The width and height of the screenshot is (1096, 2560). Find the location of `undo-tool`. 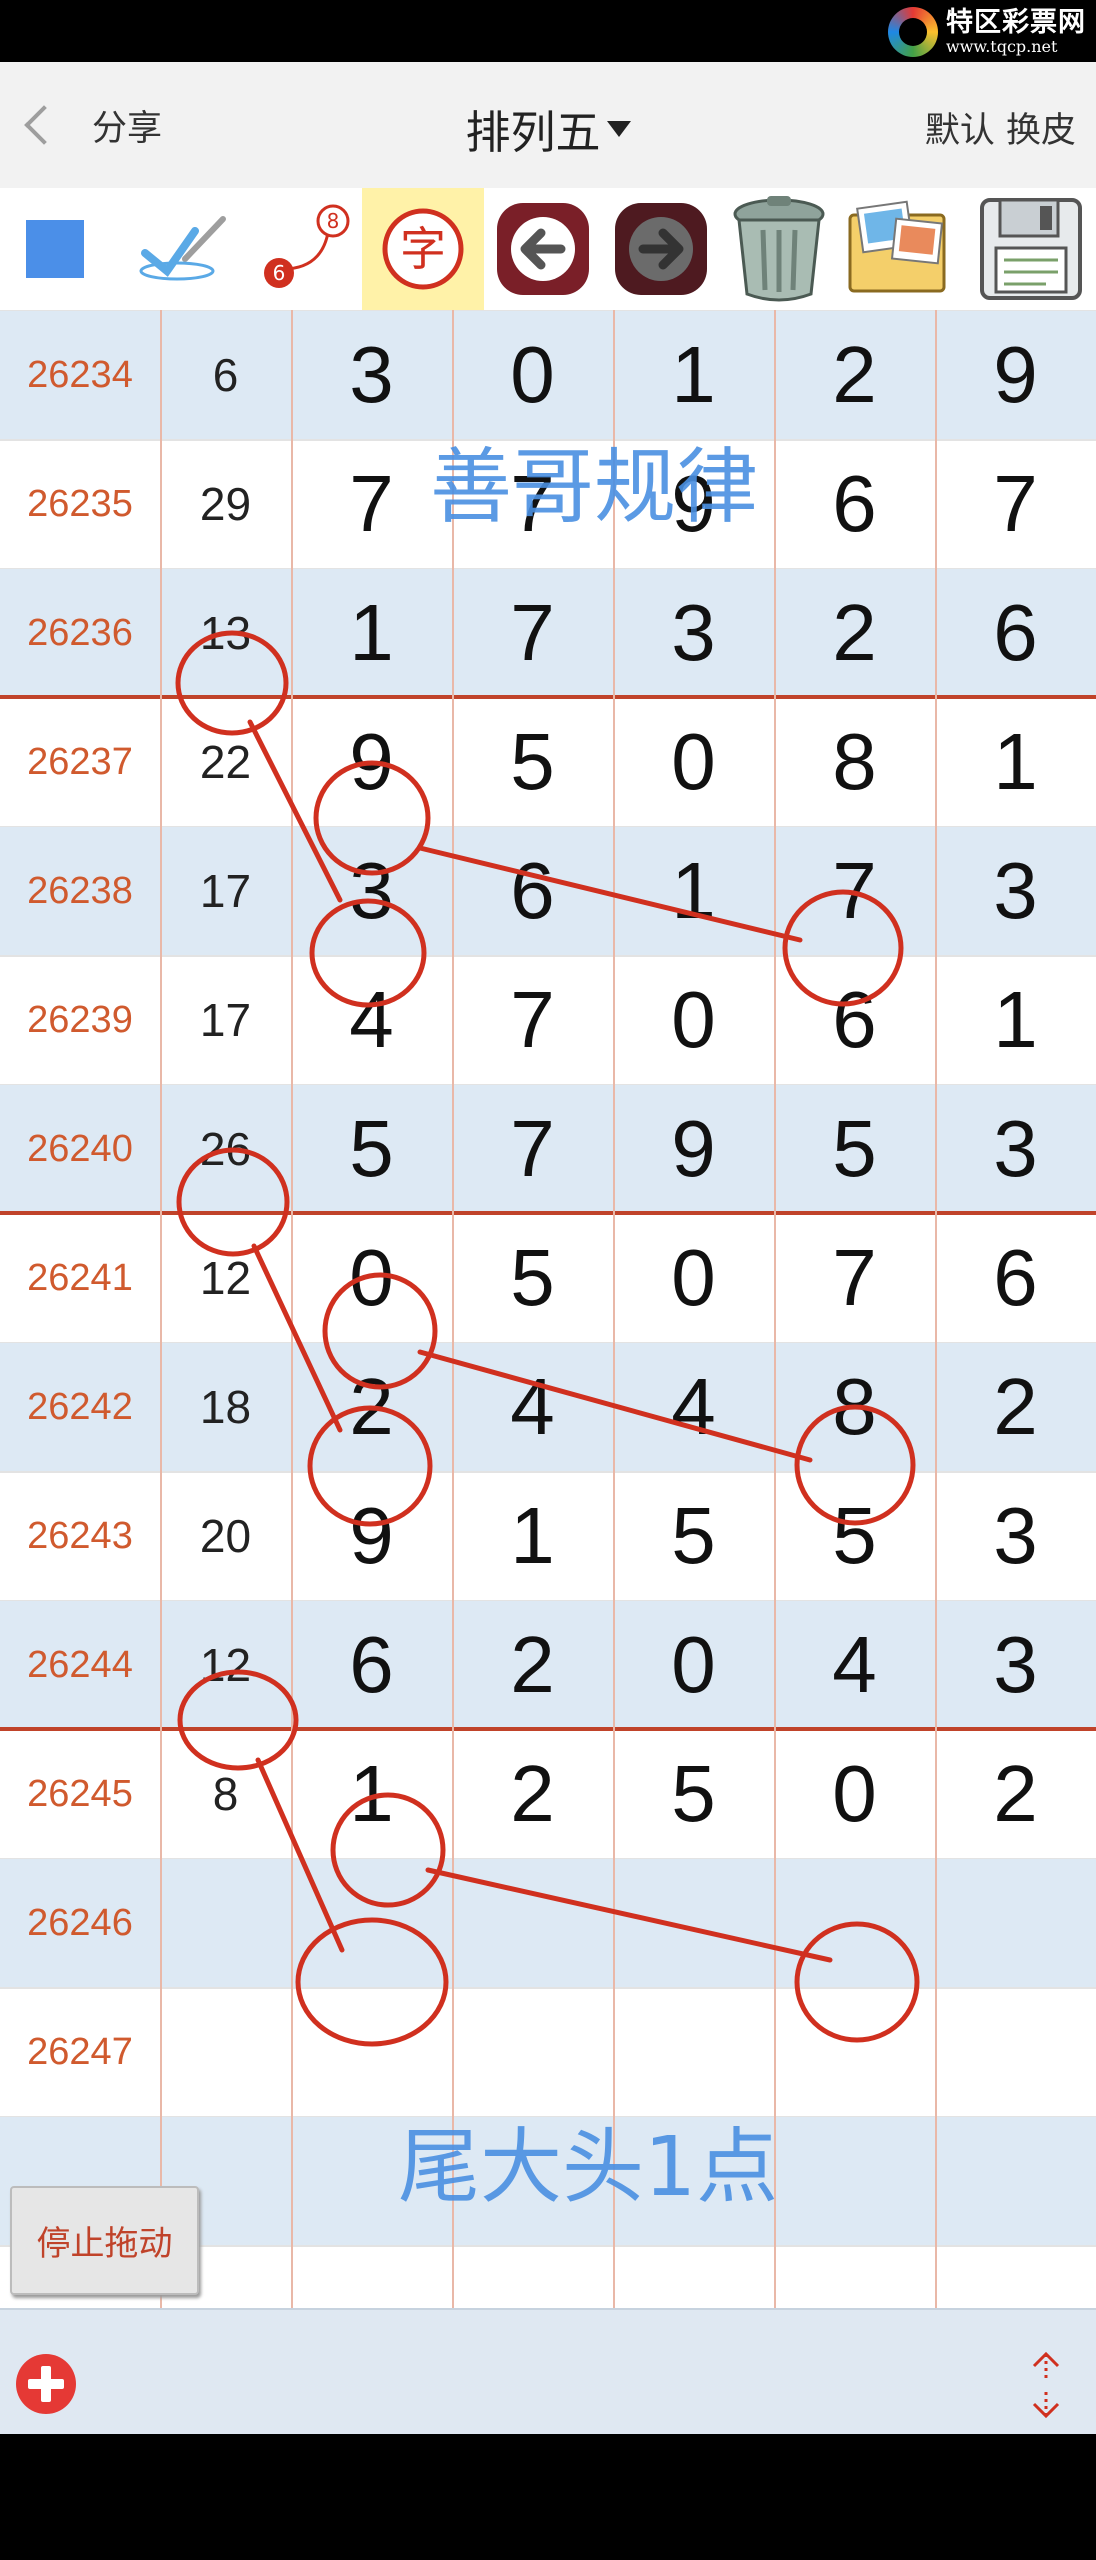

undo-tool is located at coordinates (543, 249).